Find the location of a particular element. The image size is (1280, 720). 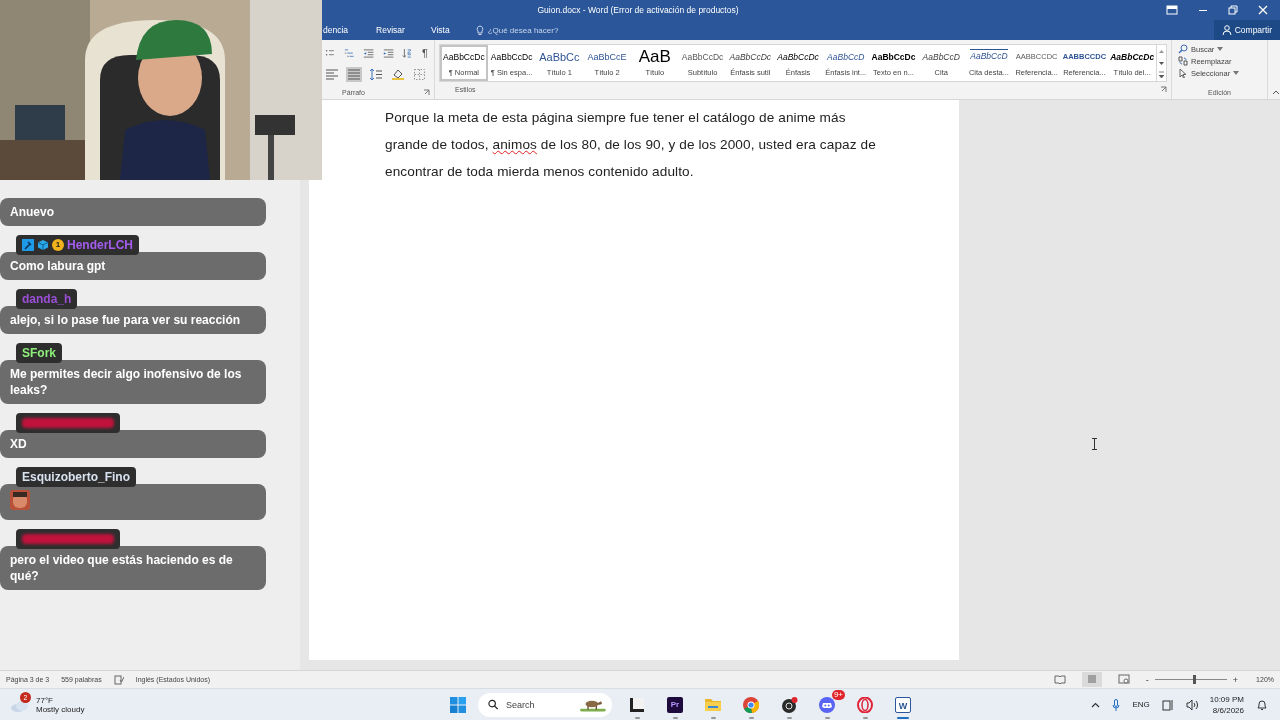

decrease-indent-icon is located at coordinates (369, 53).